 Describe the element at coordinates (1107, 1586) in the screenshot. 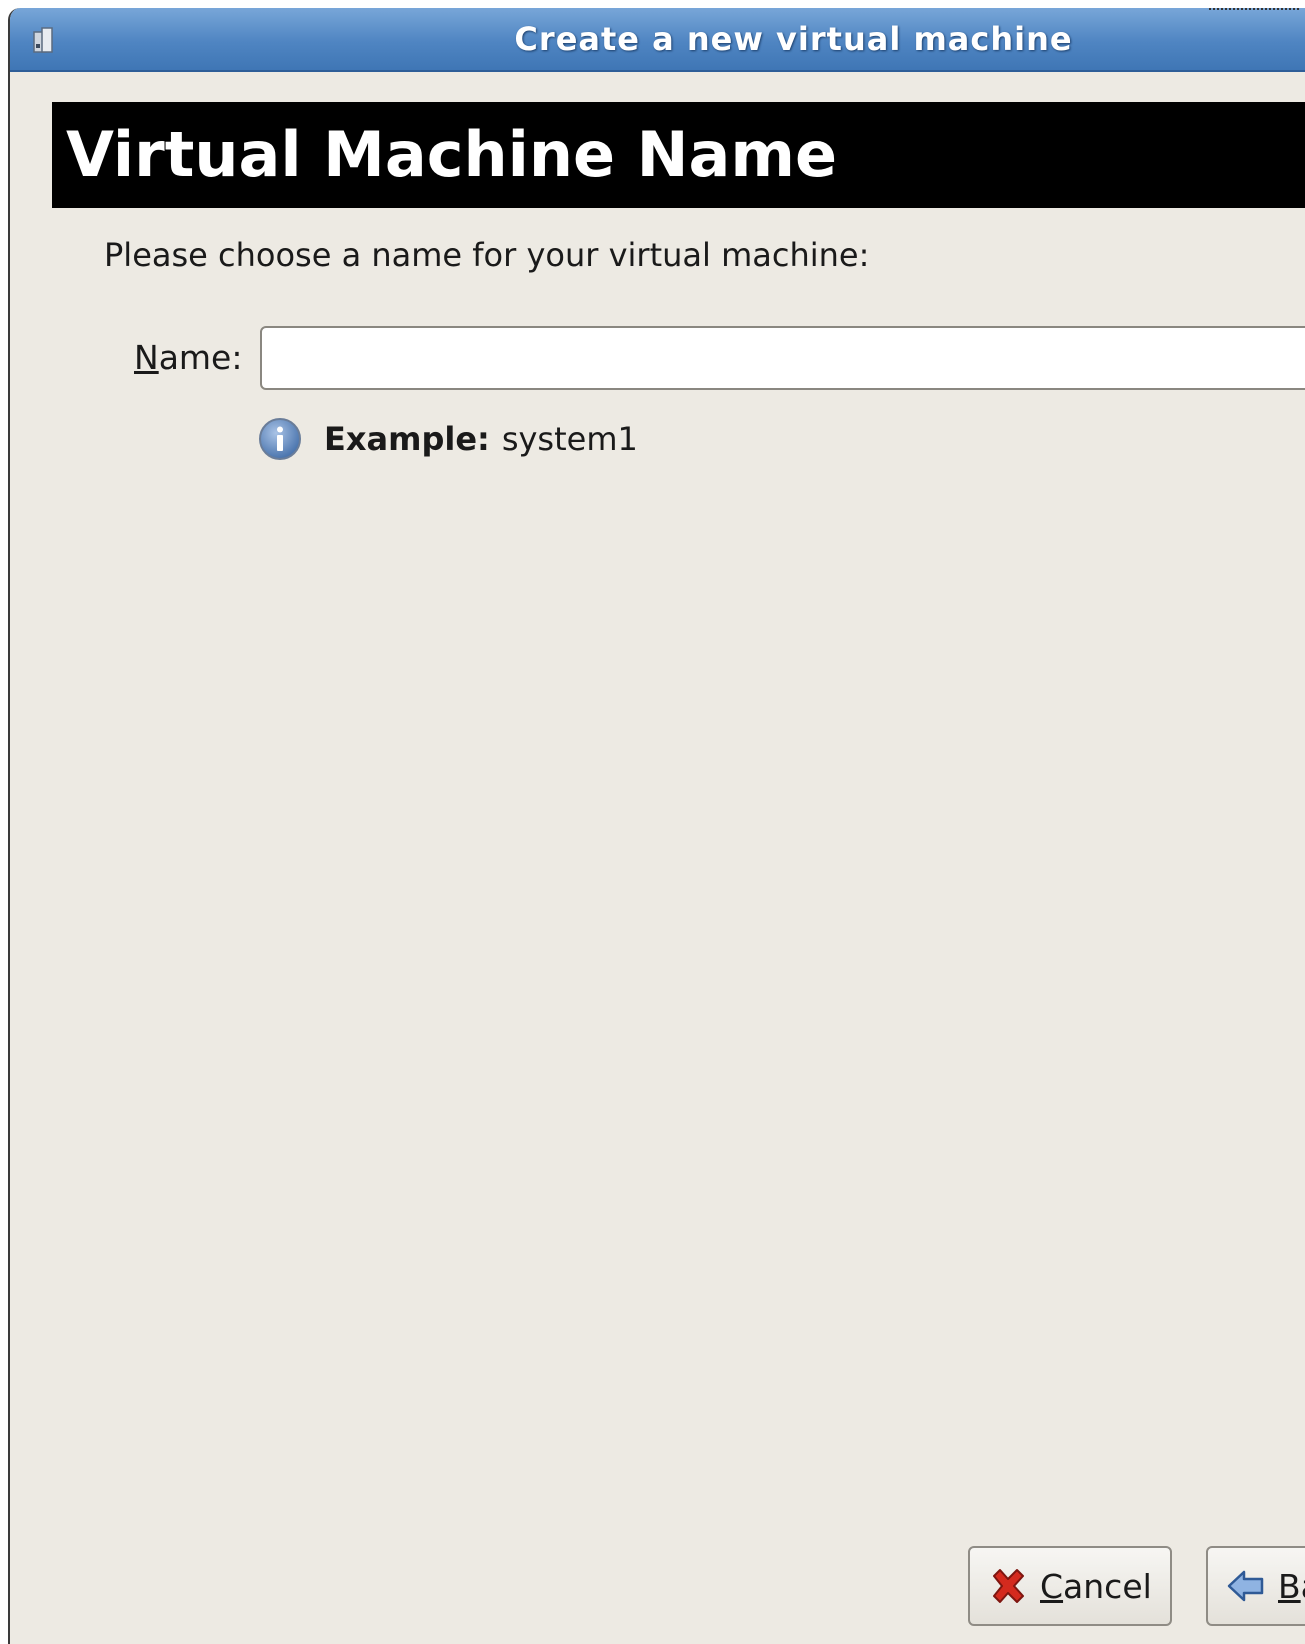

I see `cancel-label: ancel` at that location.